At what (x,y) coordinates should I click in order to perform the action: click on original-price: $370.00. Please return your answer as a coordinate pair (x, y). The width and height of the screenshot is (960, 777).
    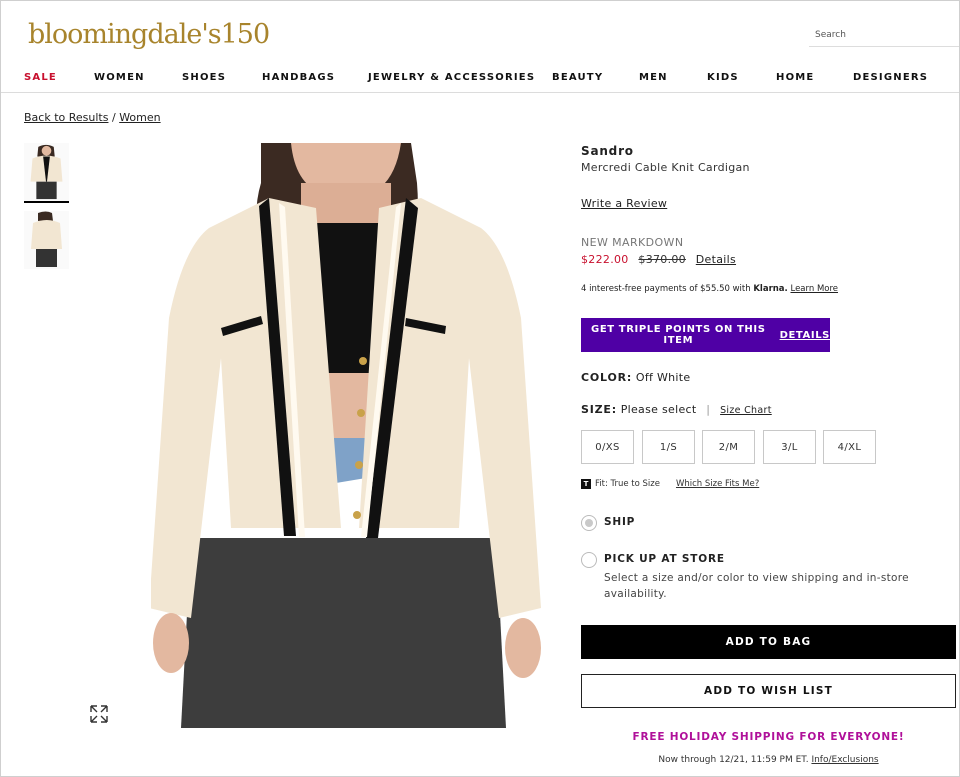
    Looking at the image, I should click on (662, 259).